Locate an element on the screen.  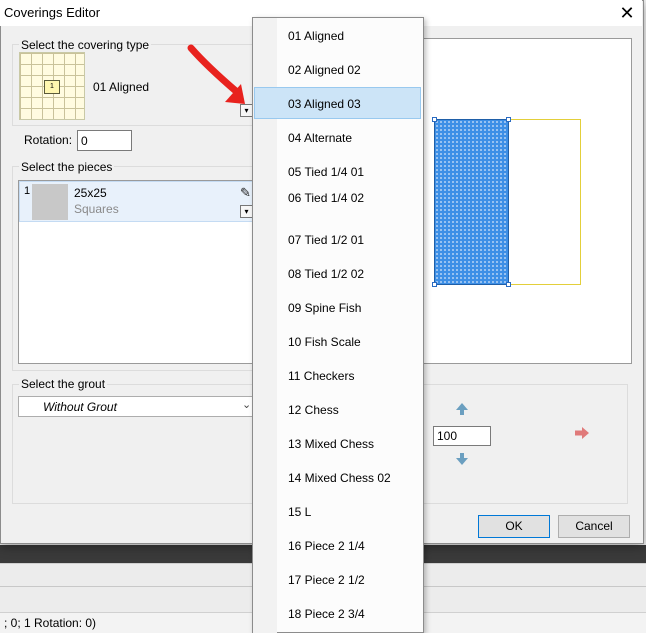
cancel-button: Cancel is located at coordinates (594, 526).